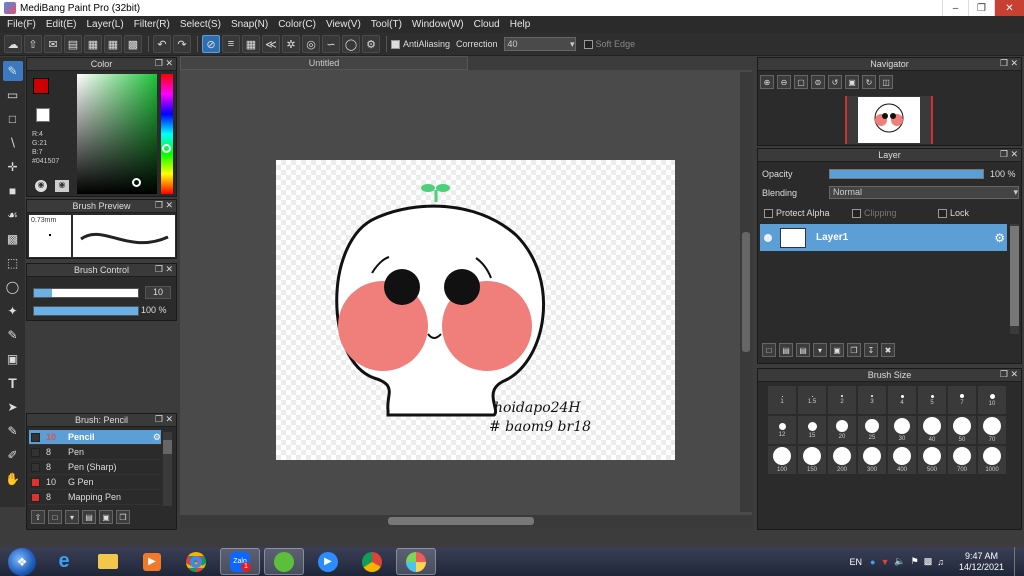 The width and height of the screenshot is (1024, 576). Describe the element at coordinates (746, 292) in the screenshot. I see `canvas-vertical-scrollbar` at that location.